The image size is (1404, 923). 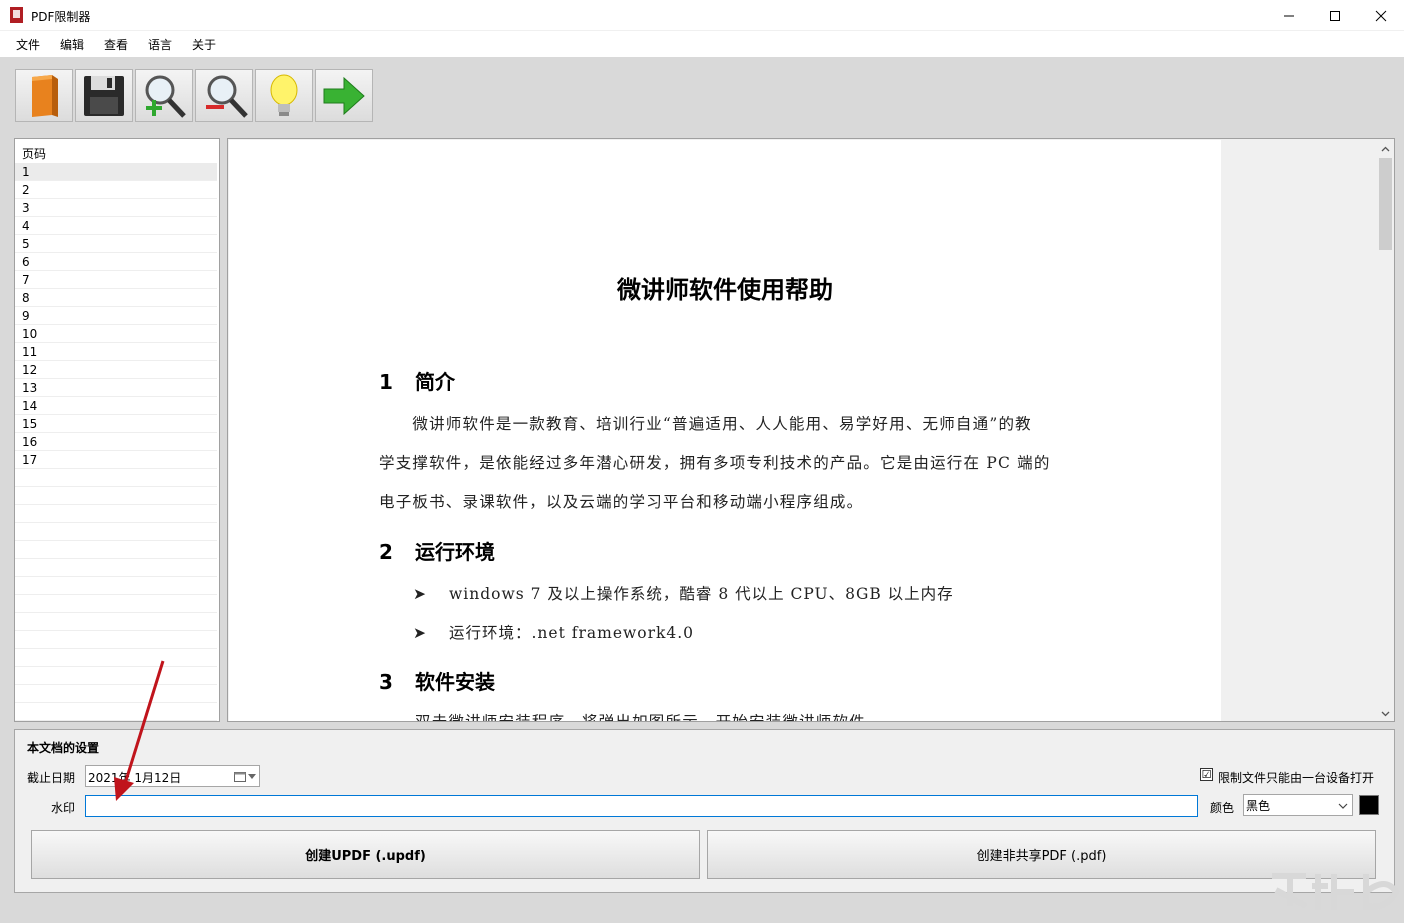 I want to click on settings-title: 本文档的设置, so click(x=63, y=748).